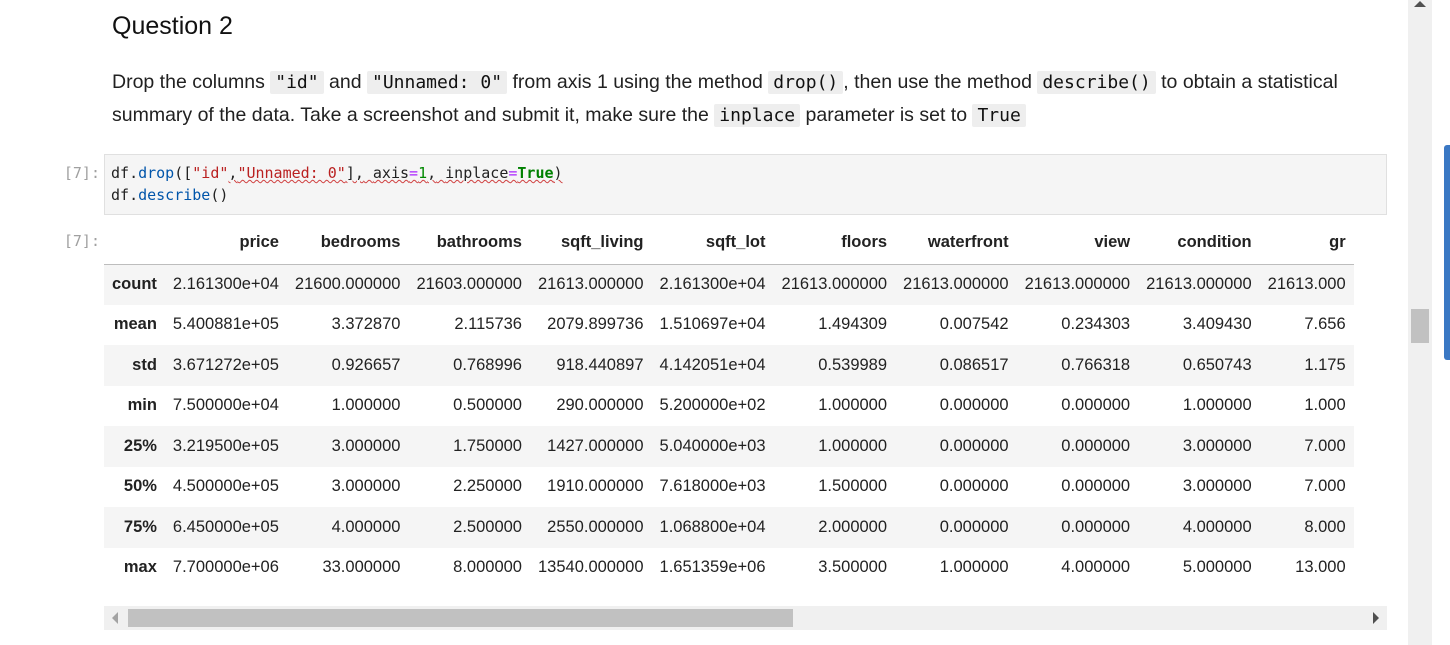  I want to click on table-cell: 1.175, so click(1325, 364).